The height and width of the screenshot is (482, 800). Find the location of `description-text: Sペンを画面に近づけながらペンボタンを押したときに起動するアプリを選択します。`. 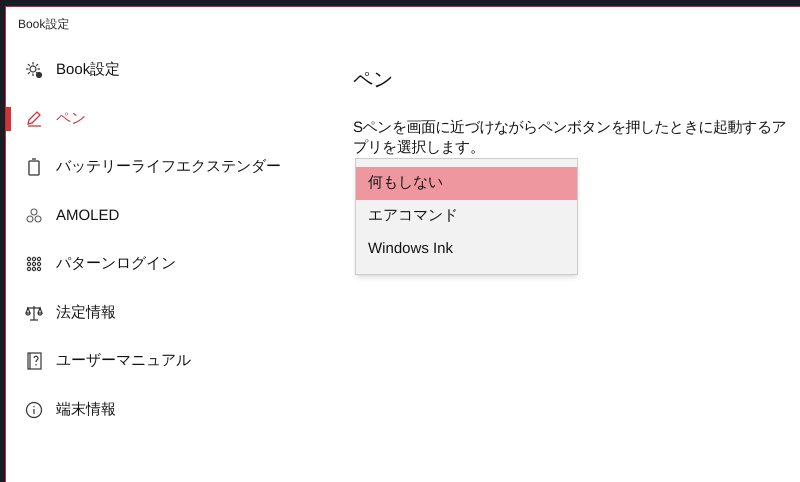

description-text: Sペンを画面に近づけながらペンボタンを押したときに起動するアプリを選択します。 is located at coordinates (570, 138).